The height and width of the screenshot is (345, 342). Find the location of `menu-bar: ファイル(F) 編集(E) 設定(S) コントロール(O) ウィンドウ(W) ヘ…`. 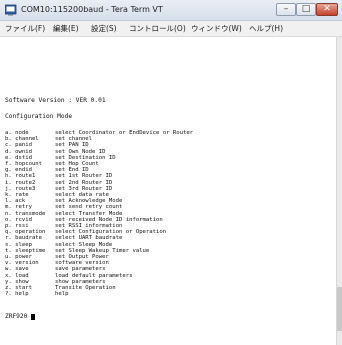

menu-bar: ファイル(F) 編集(E) 設定(S) コントロール(O) ウィンドウ(W) ヘ… is located at coordinates (171, 29).